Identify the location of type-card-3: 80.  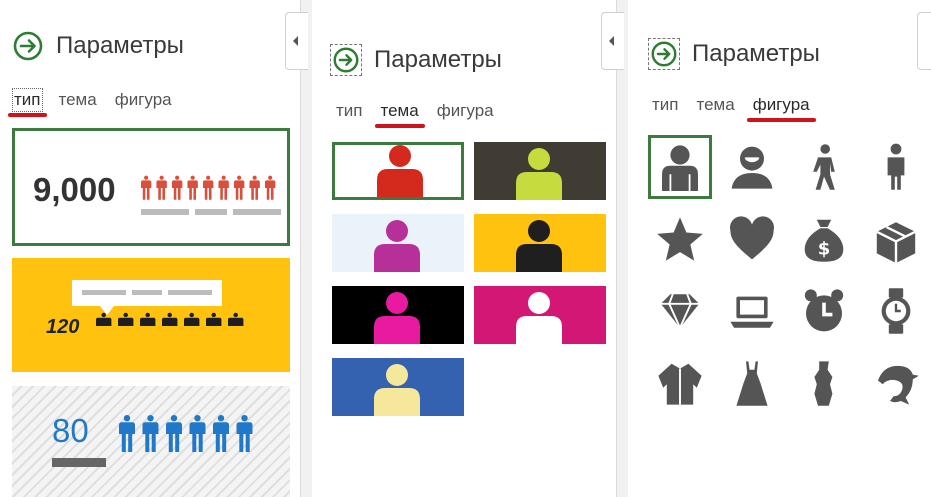
(151, 441).